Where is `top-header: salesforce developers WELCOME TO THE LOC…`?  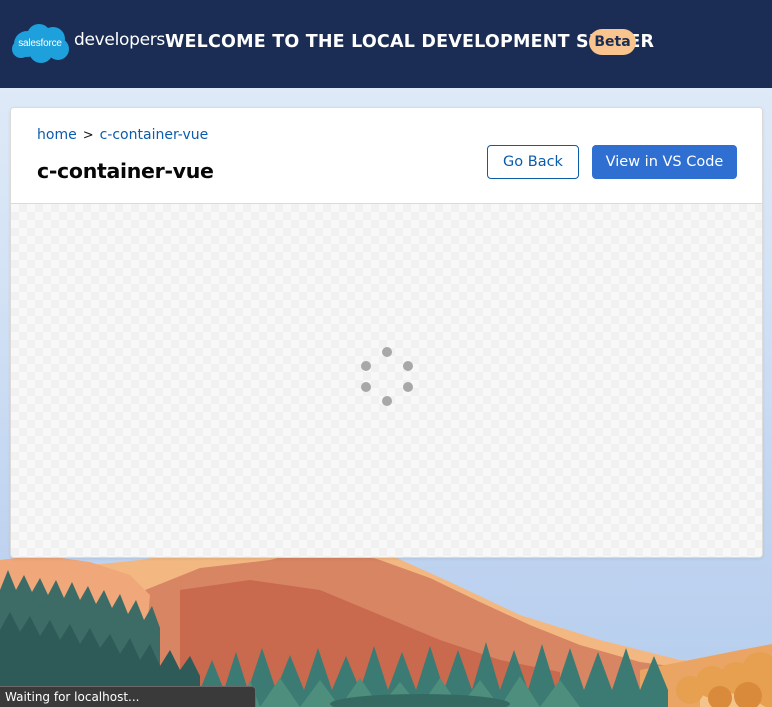 top-header: salesforce developers WELCOME TO THE LOC… is located at coordinates (386, 44).